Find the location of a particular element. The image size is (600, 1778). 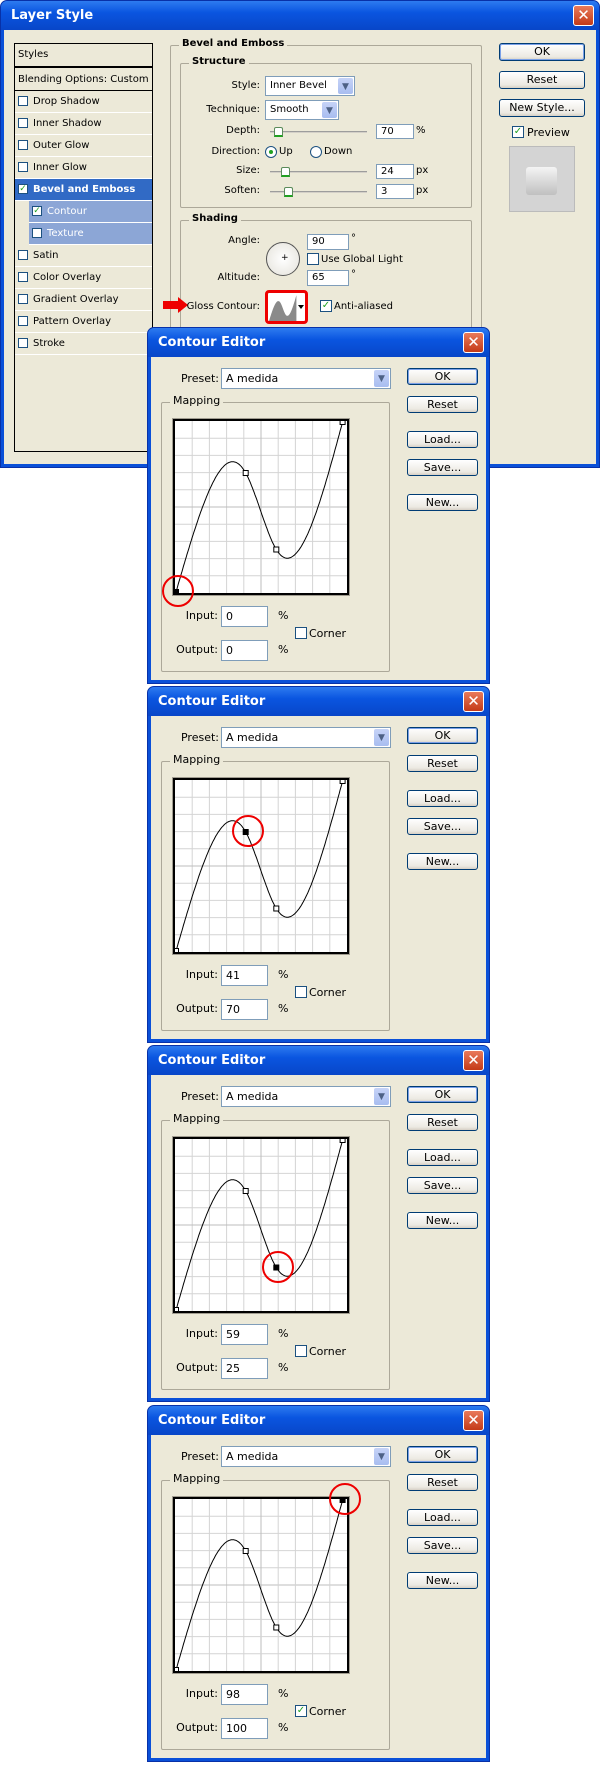

depth-slider is located at coordinates (318, 132).